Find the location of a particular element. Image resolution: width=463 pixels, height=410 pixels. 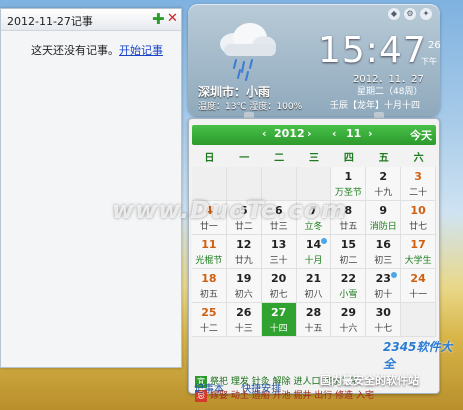

rain-cloud-icon is located at coordinates (248, 52).